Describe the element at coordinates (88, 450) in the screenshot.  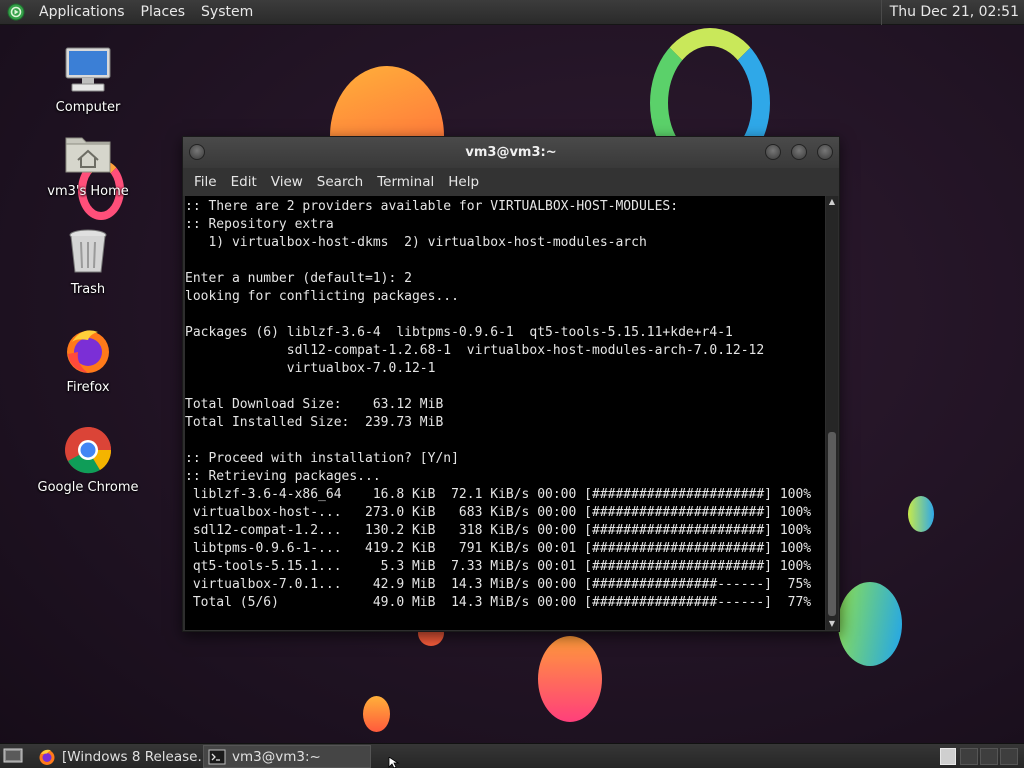
I see `chrome-icon` at that location.